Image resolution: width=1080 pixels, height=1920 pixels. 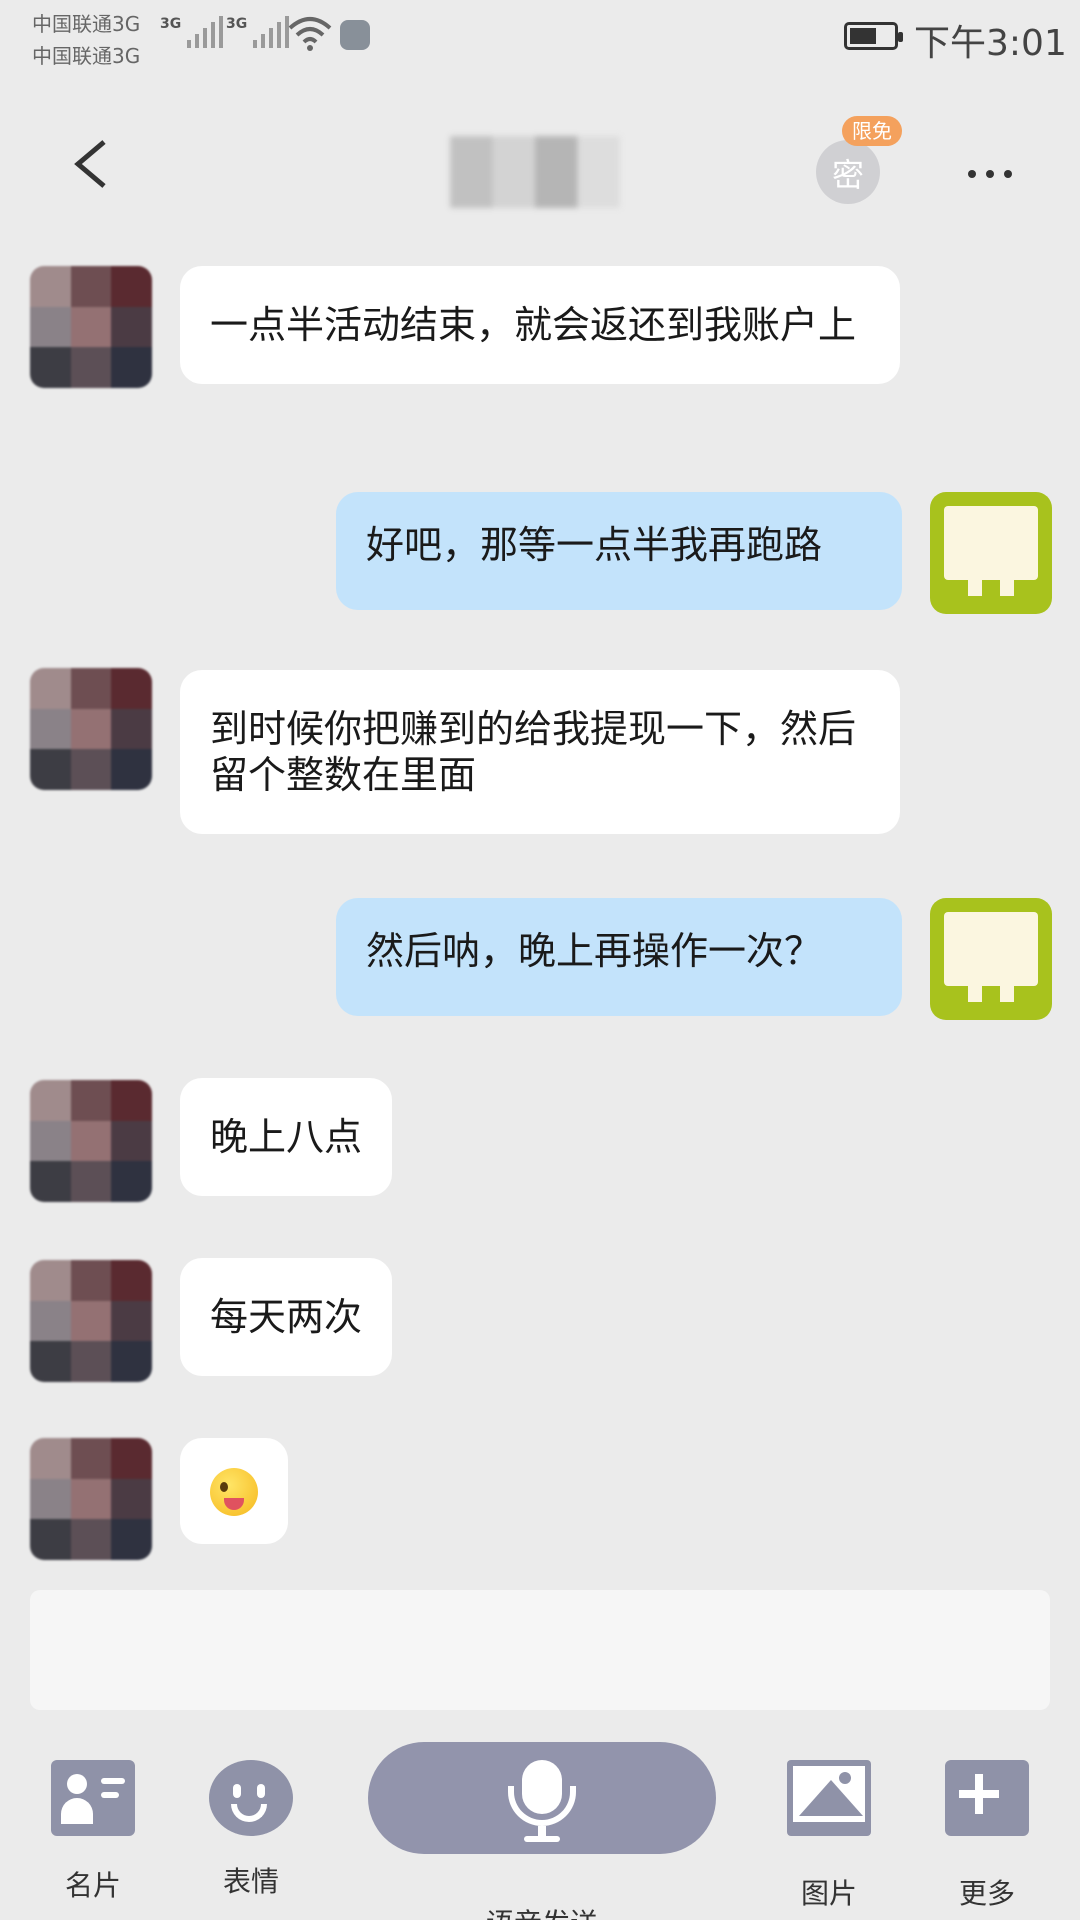 What do you see at coordinates (619, 551) in the screenshot?
I see `outgoing-message: 好吧，那等一点半我再跑路` at bounding box center [619, 551].